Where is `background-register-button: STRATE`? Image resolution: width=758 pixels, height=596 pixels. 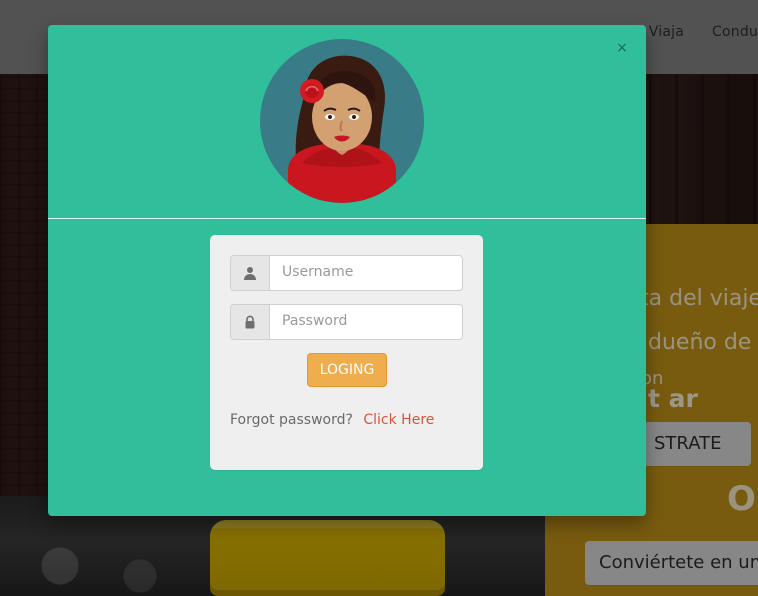 background-register-button: STRATE is located at coordinates (695, 444).